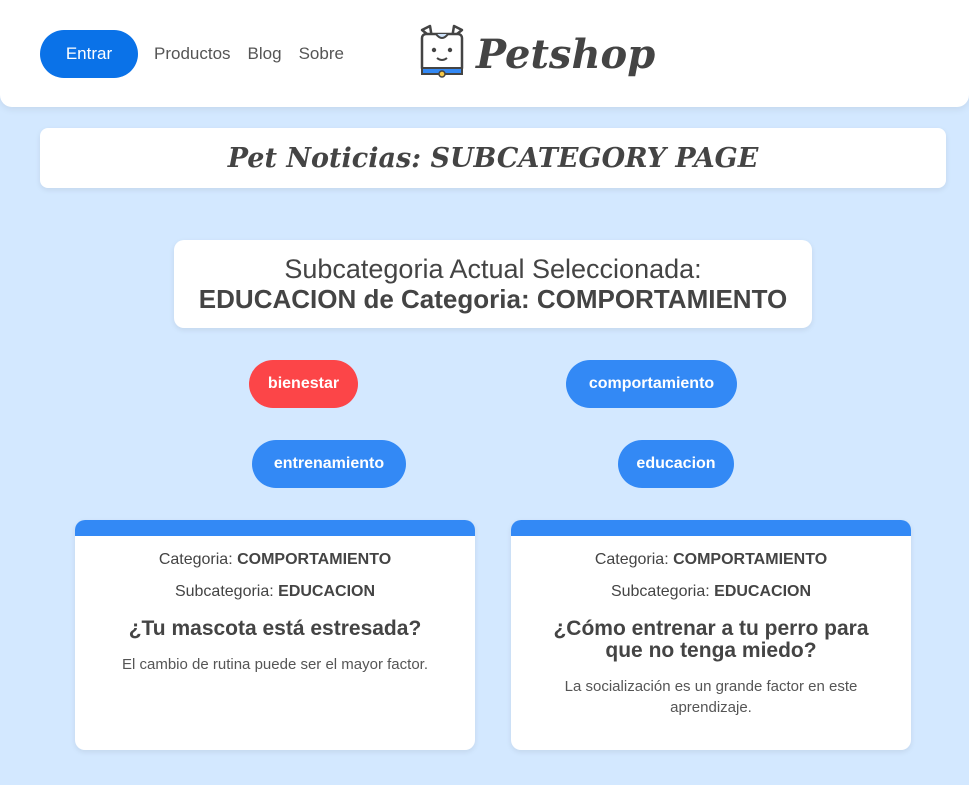 The image size is (969, 785). Describe the element at coordinates (192, 54) in the screenshot. I see `nav-link-productos: Productos` at that location.